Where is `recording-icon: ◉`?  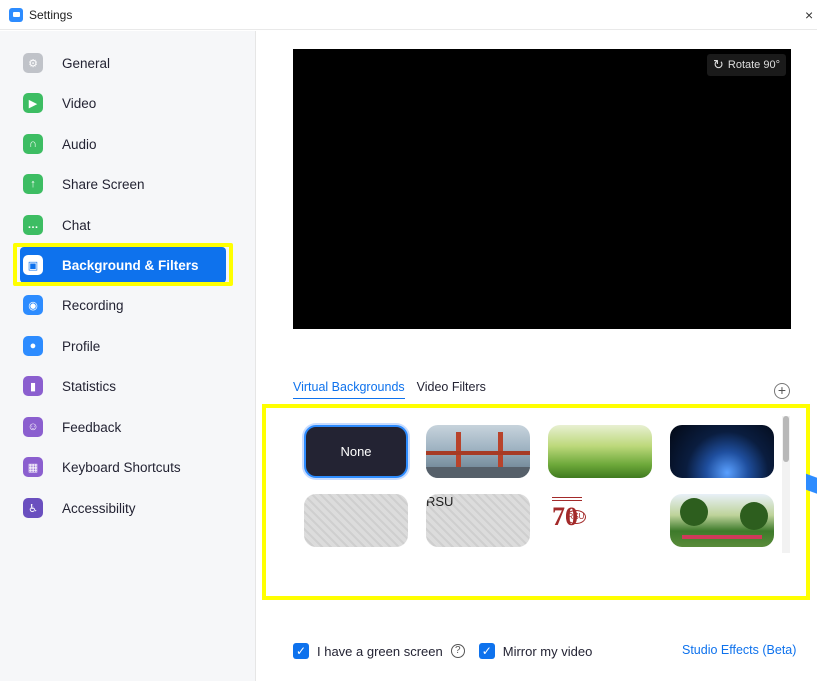 recording-icon: ◉ is located at coordinates (33, 305).